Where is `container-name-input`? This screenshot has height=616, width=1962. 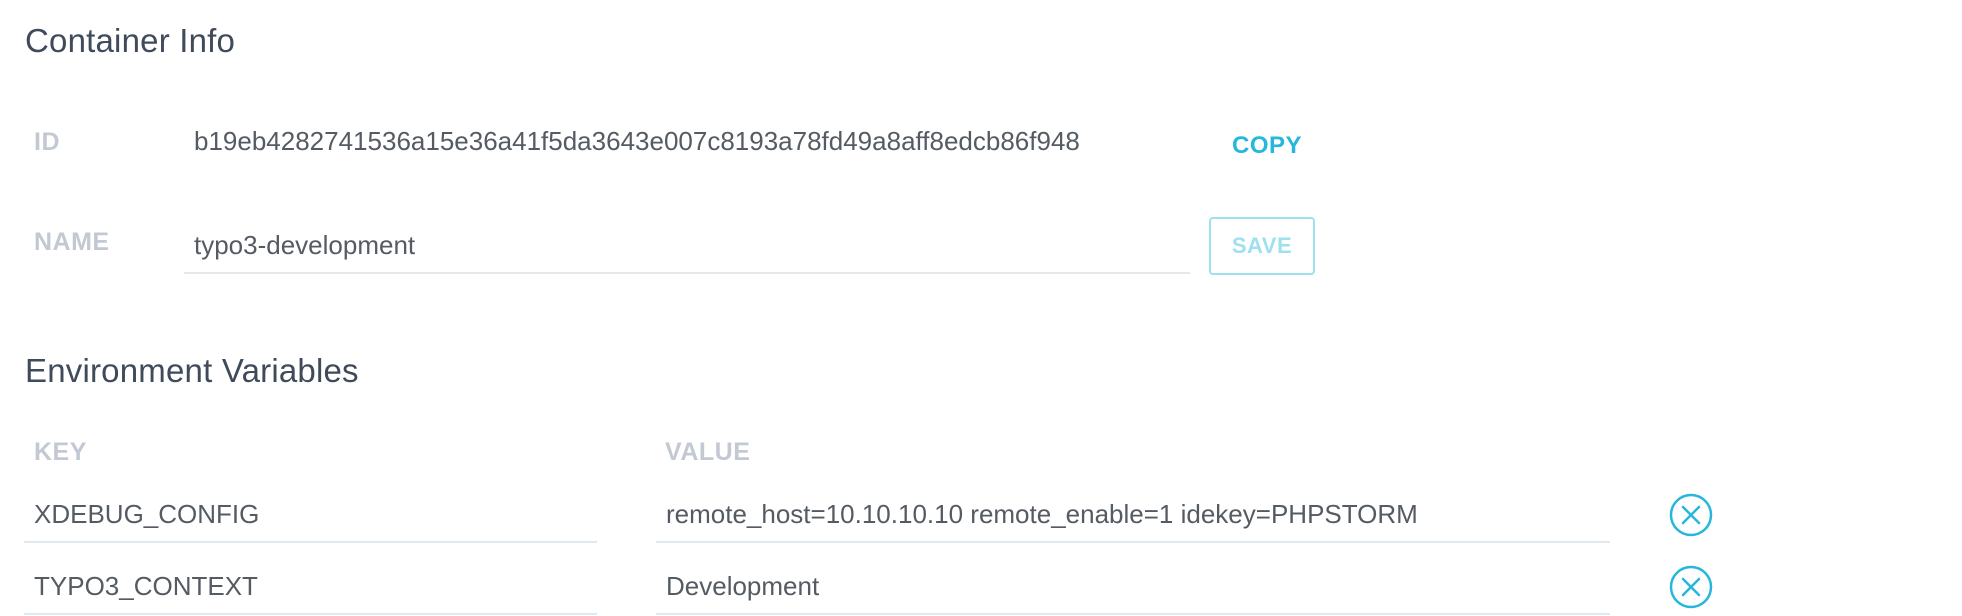
container-name-input is located at coordinates (687, 246).